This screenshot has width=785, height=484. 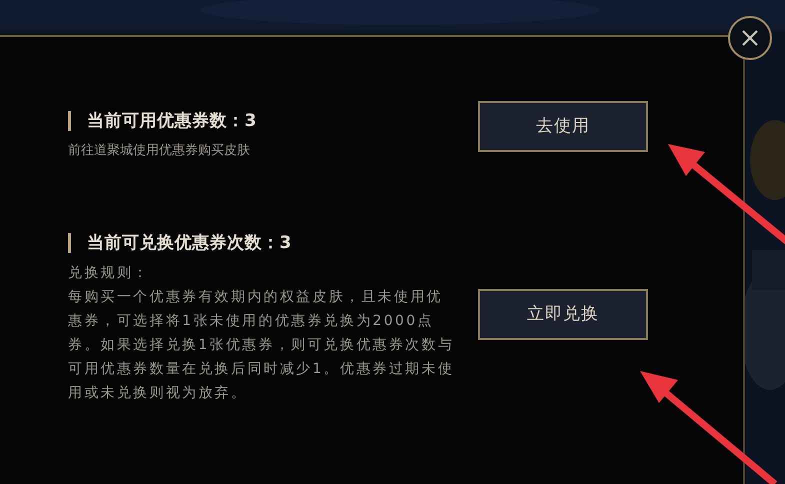 What do you see at coordinates (563, 126) in the screenshot?
I see `action-button: 去使用` at bounding box center [563, 126].